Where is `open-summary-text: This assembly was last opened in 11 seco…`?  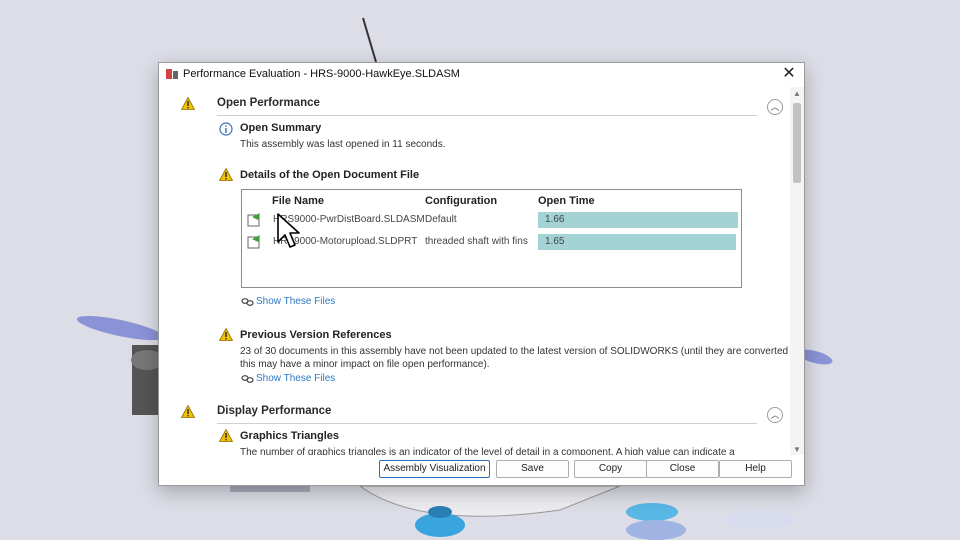
open-summary-text: This assembly was last opened in 11 seco… is located at coordinates (343, 144).